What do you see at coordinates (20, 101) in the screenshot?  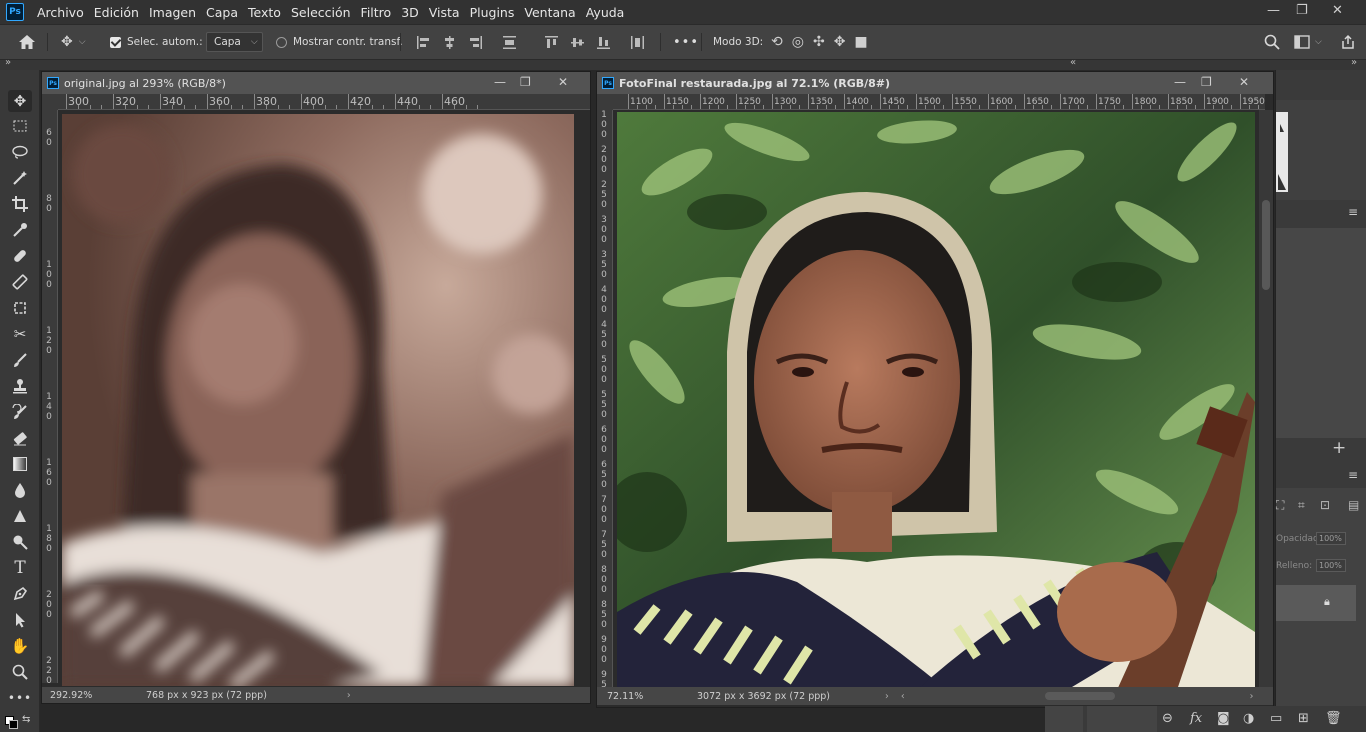 I see `move-tool: ✥` at bounding box center [20, 101].